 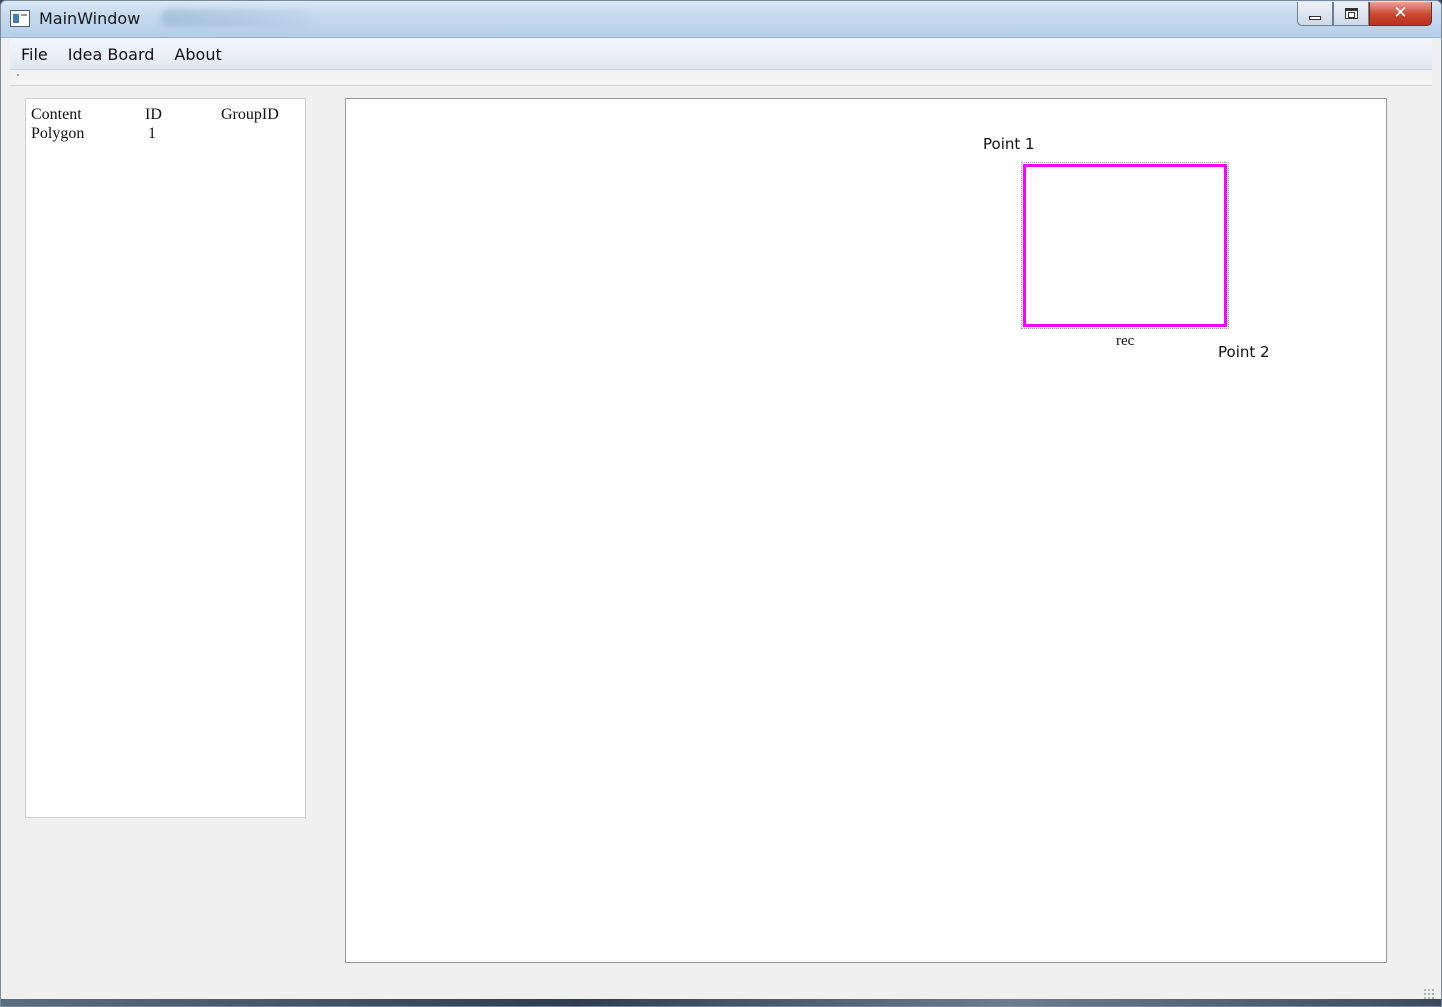 I want to click on maximize-button, so click(x=1351, y=14).